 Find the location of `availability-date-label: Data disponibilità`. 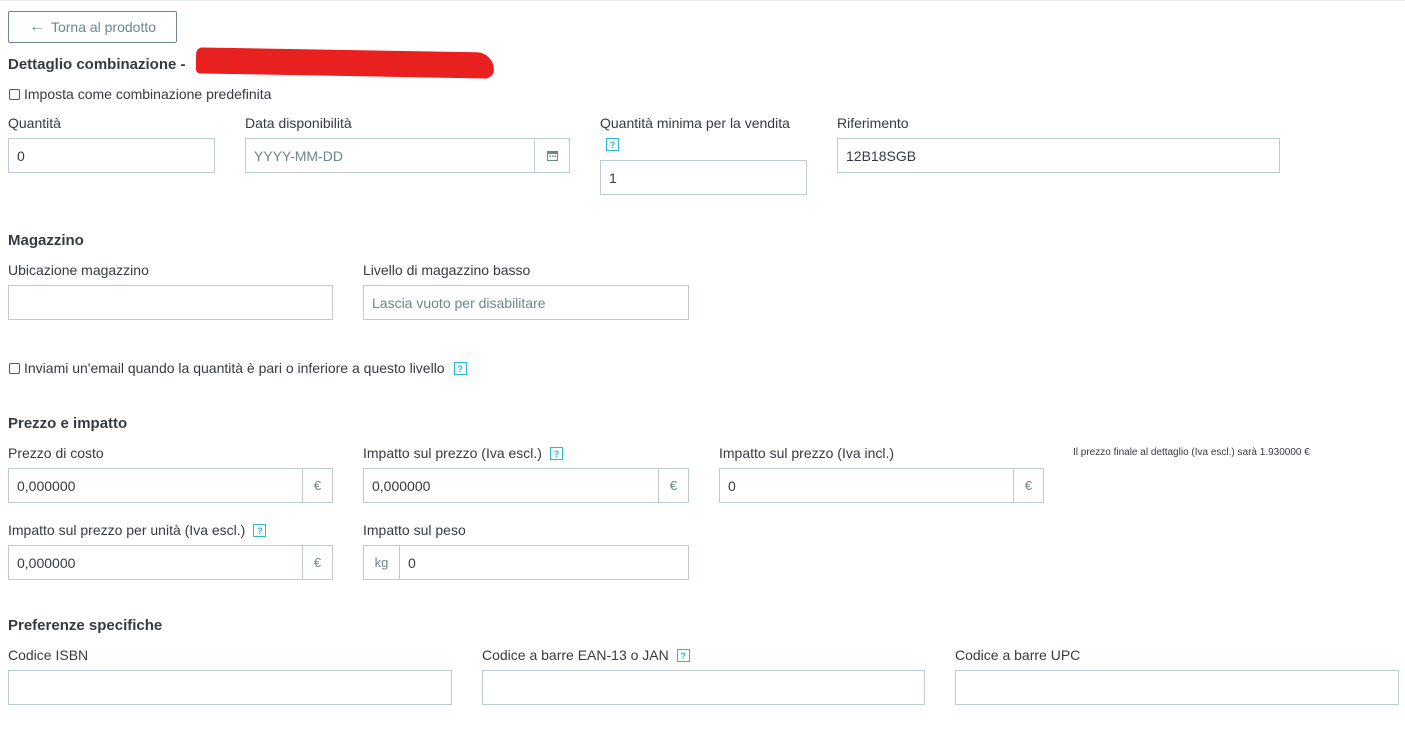

availability-date-label: Data disponibilità is located at coordinates (298, 123).